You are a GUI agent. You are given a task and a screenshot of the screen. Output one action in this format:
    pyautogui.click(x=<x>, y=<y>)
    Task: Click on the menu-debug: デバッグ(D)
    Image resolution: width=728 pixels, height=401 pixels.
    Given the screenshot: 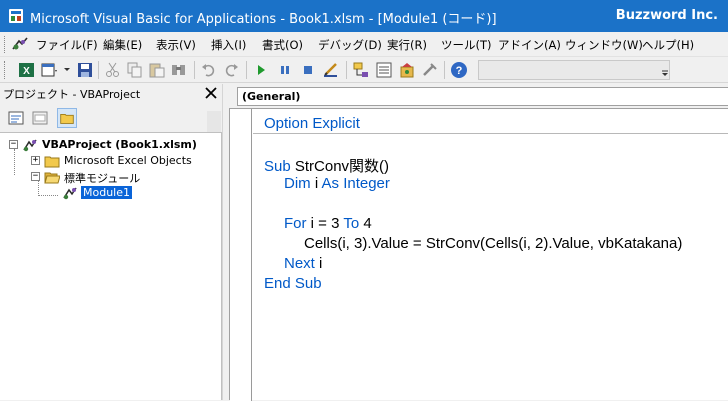 What is the action you would take?
    pyautogui.click(x=350, y=45)
    